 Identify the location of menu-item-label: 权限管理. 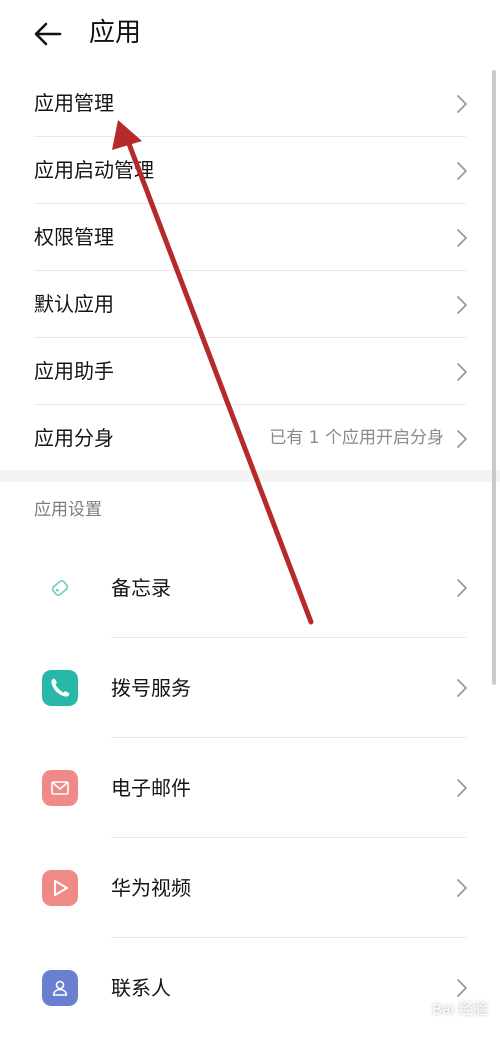
(74, 237).